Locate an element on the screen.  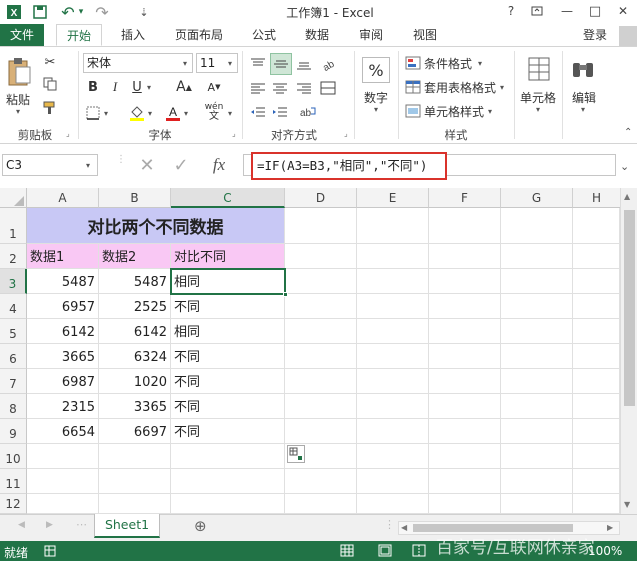
cell-g6 is located at coordinates (537, 356).